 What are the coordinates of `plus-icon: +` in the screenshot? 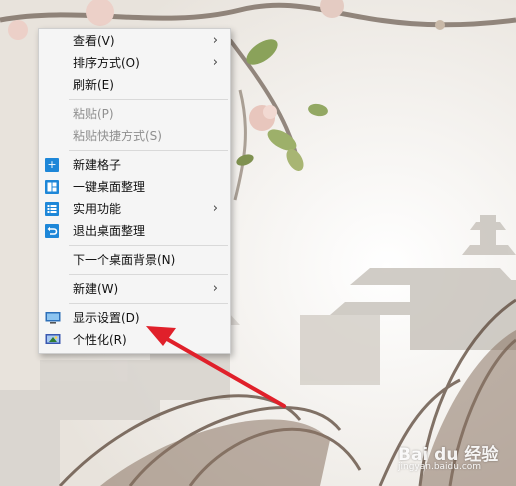 It's located at (52, 165).